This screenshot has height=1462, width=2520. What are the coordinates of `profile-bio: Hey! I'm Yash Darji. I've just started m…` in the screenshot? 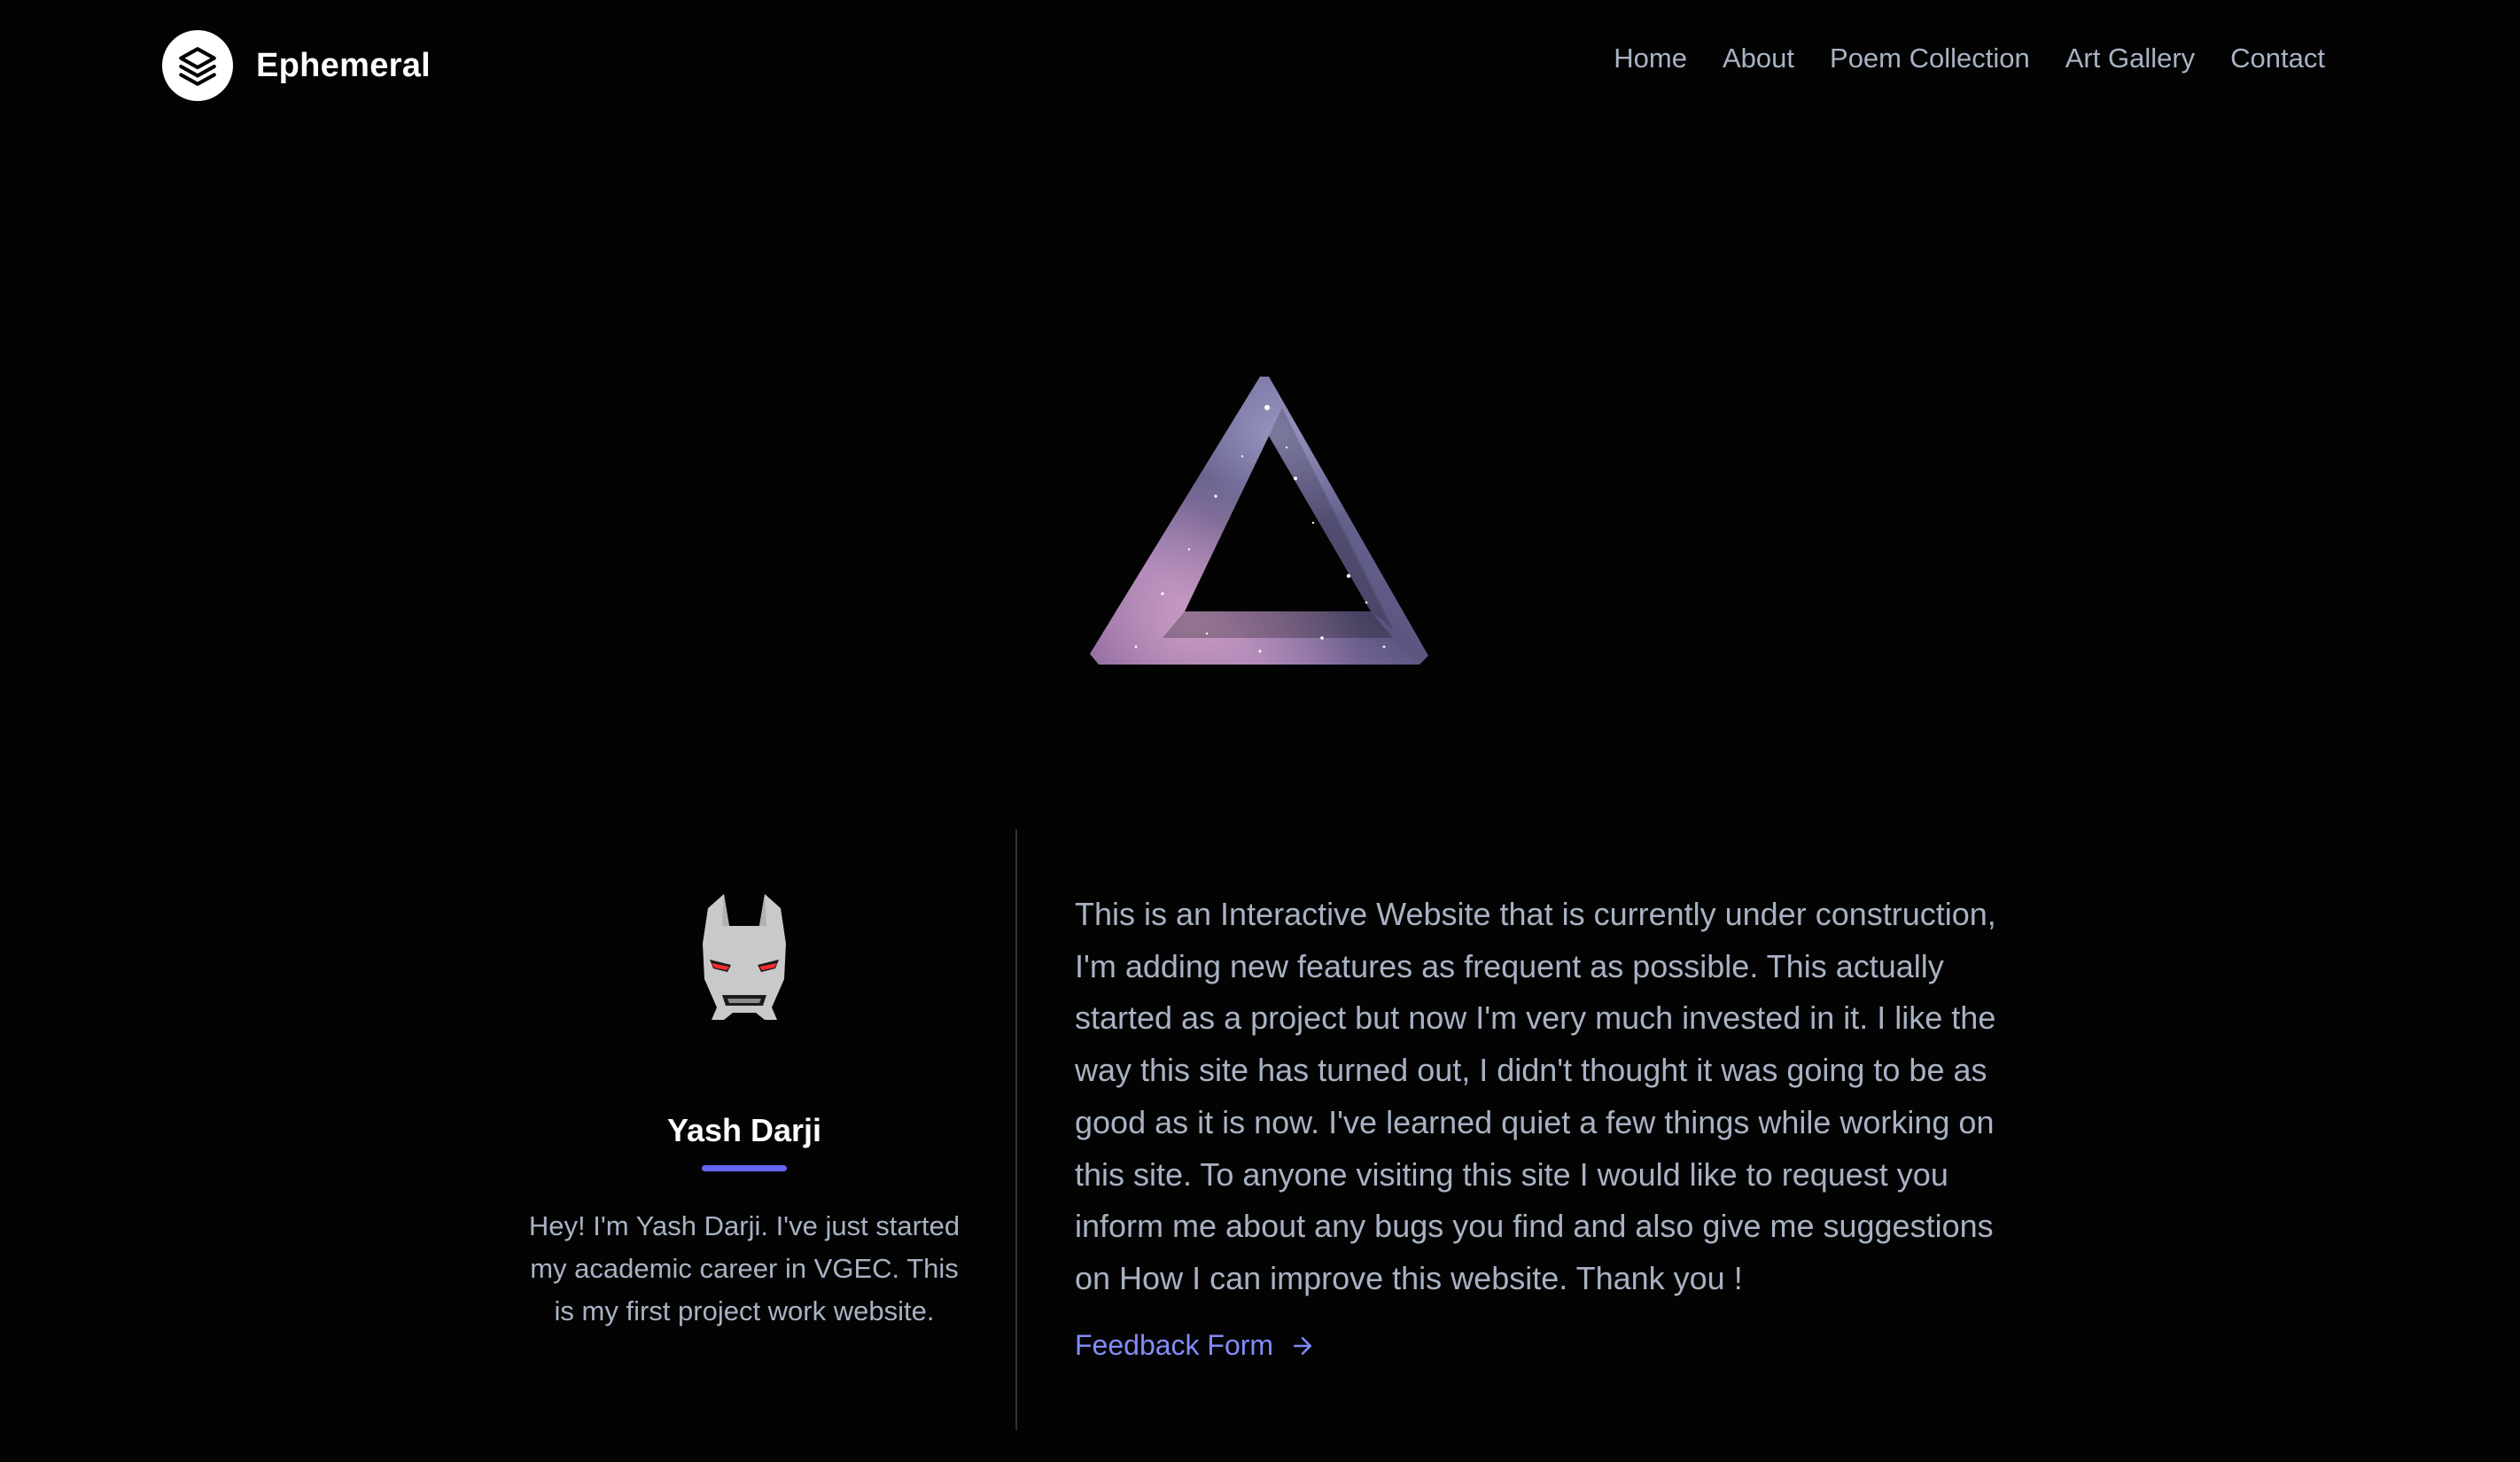 It's located at (744, 1268).